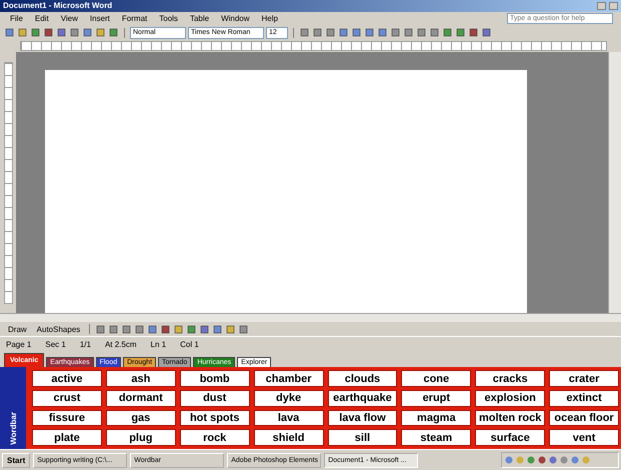 This screenshot has height=470, width=621. I want to click on word-button: explosion, so click(510, 398).